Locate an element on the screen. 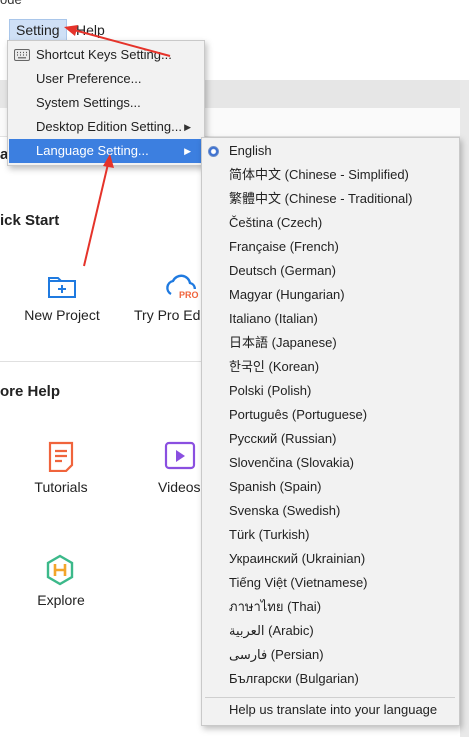 This screenshot has width=469, height=737. videos-tile: Videos is located at coordinates (180, 469).